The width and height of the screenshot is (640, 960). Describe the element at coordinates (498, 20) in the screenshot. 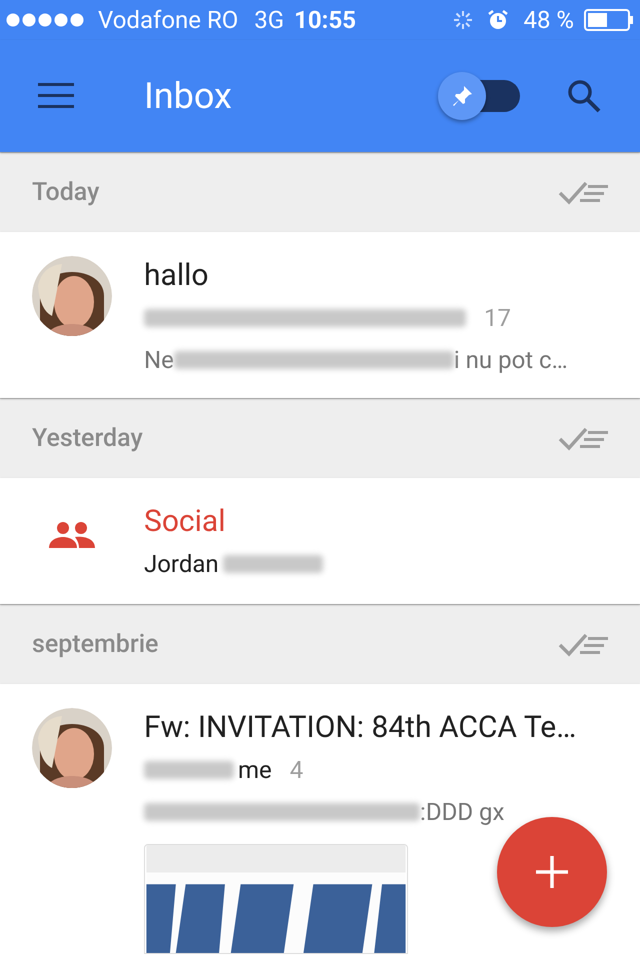

I see `alarm-clock-icon` at that location.